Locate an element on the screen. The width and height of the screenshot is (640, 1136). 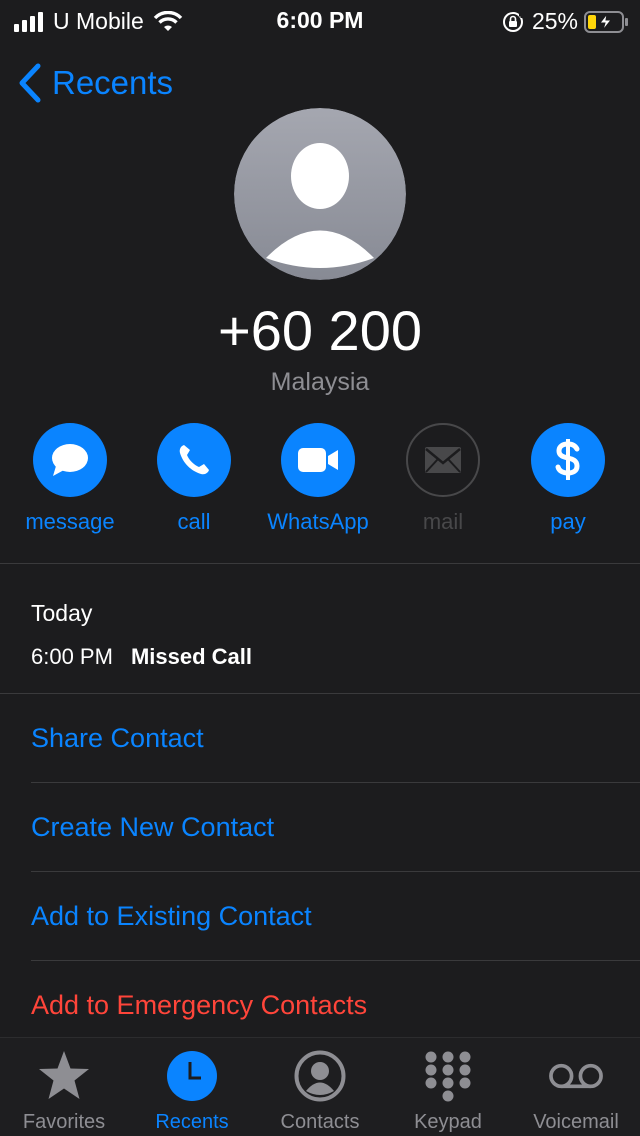
message-button: message is located at coordinates (70, 479).